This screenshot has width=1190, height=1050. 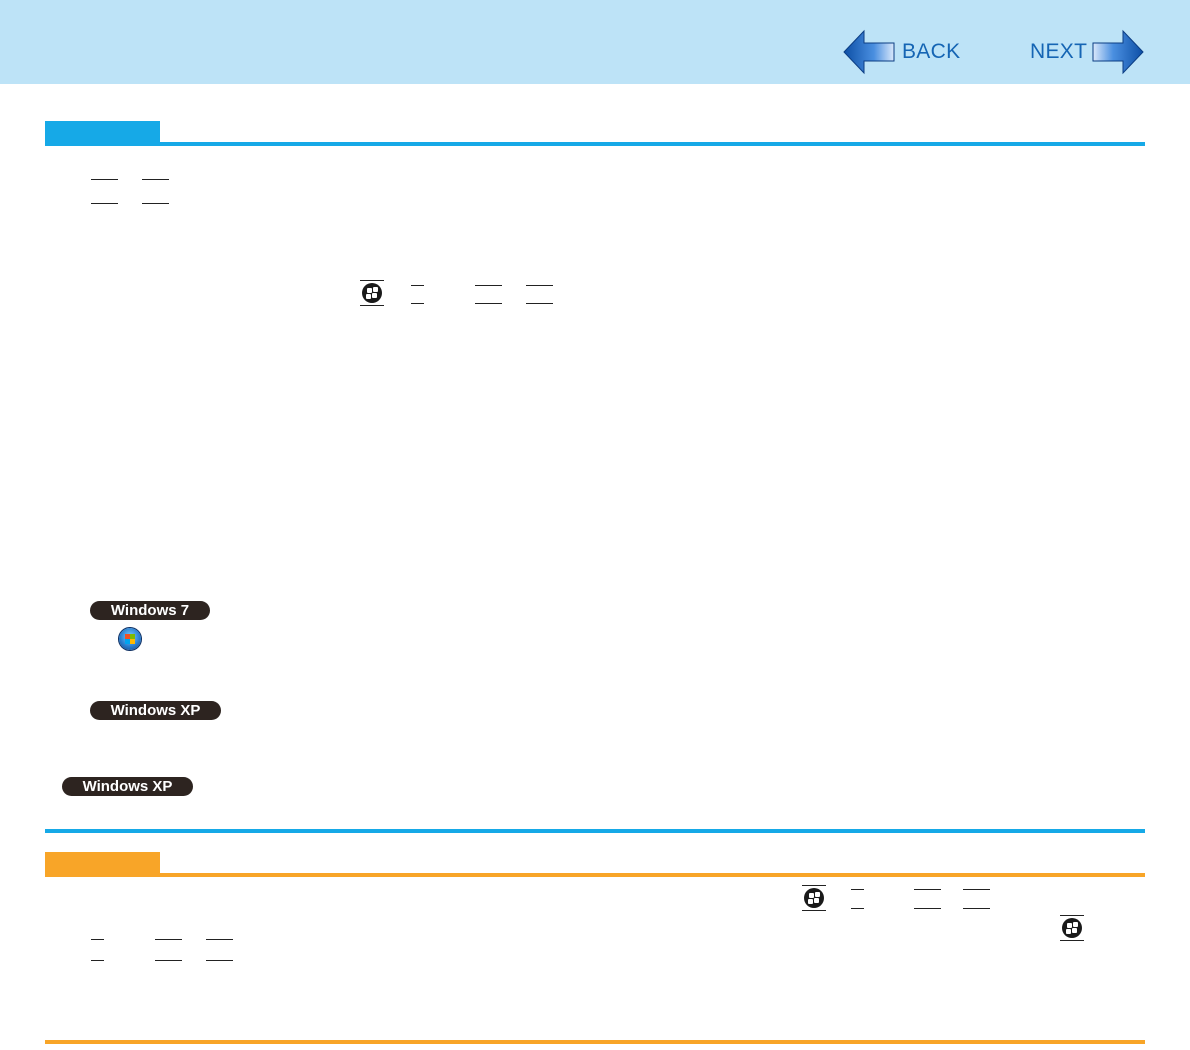 I want to click on arrow-left-icon, so click(x=869, y=52).